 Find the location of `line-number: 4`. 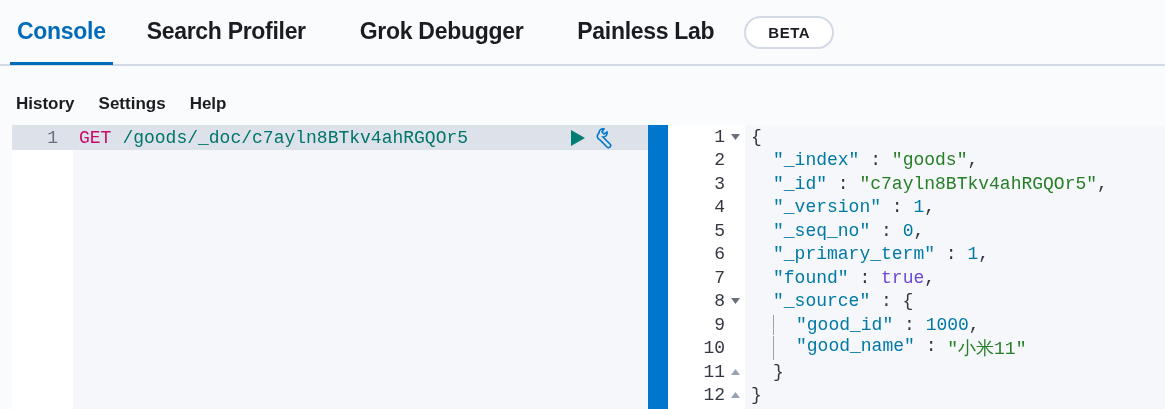

line-number: 4 is located at coordinates (719, 207).